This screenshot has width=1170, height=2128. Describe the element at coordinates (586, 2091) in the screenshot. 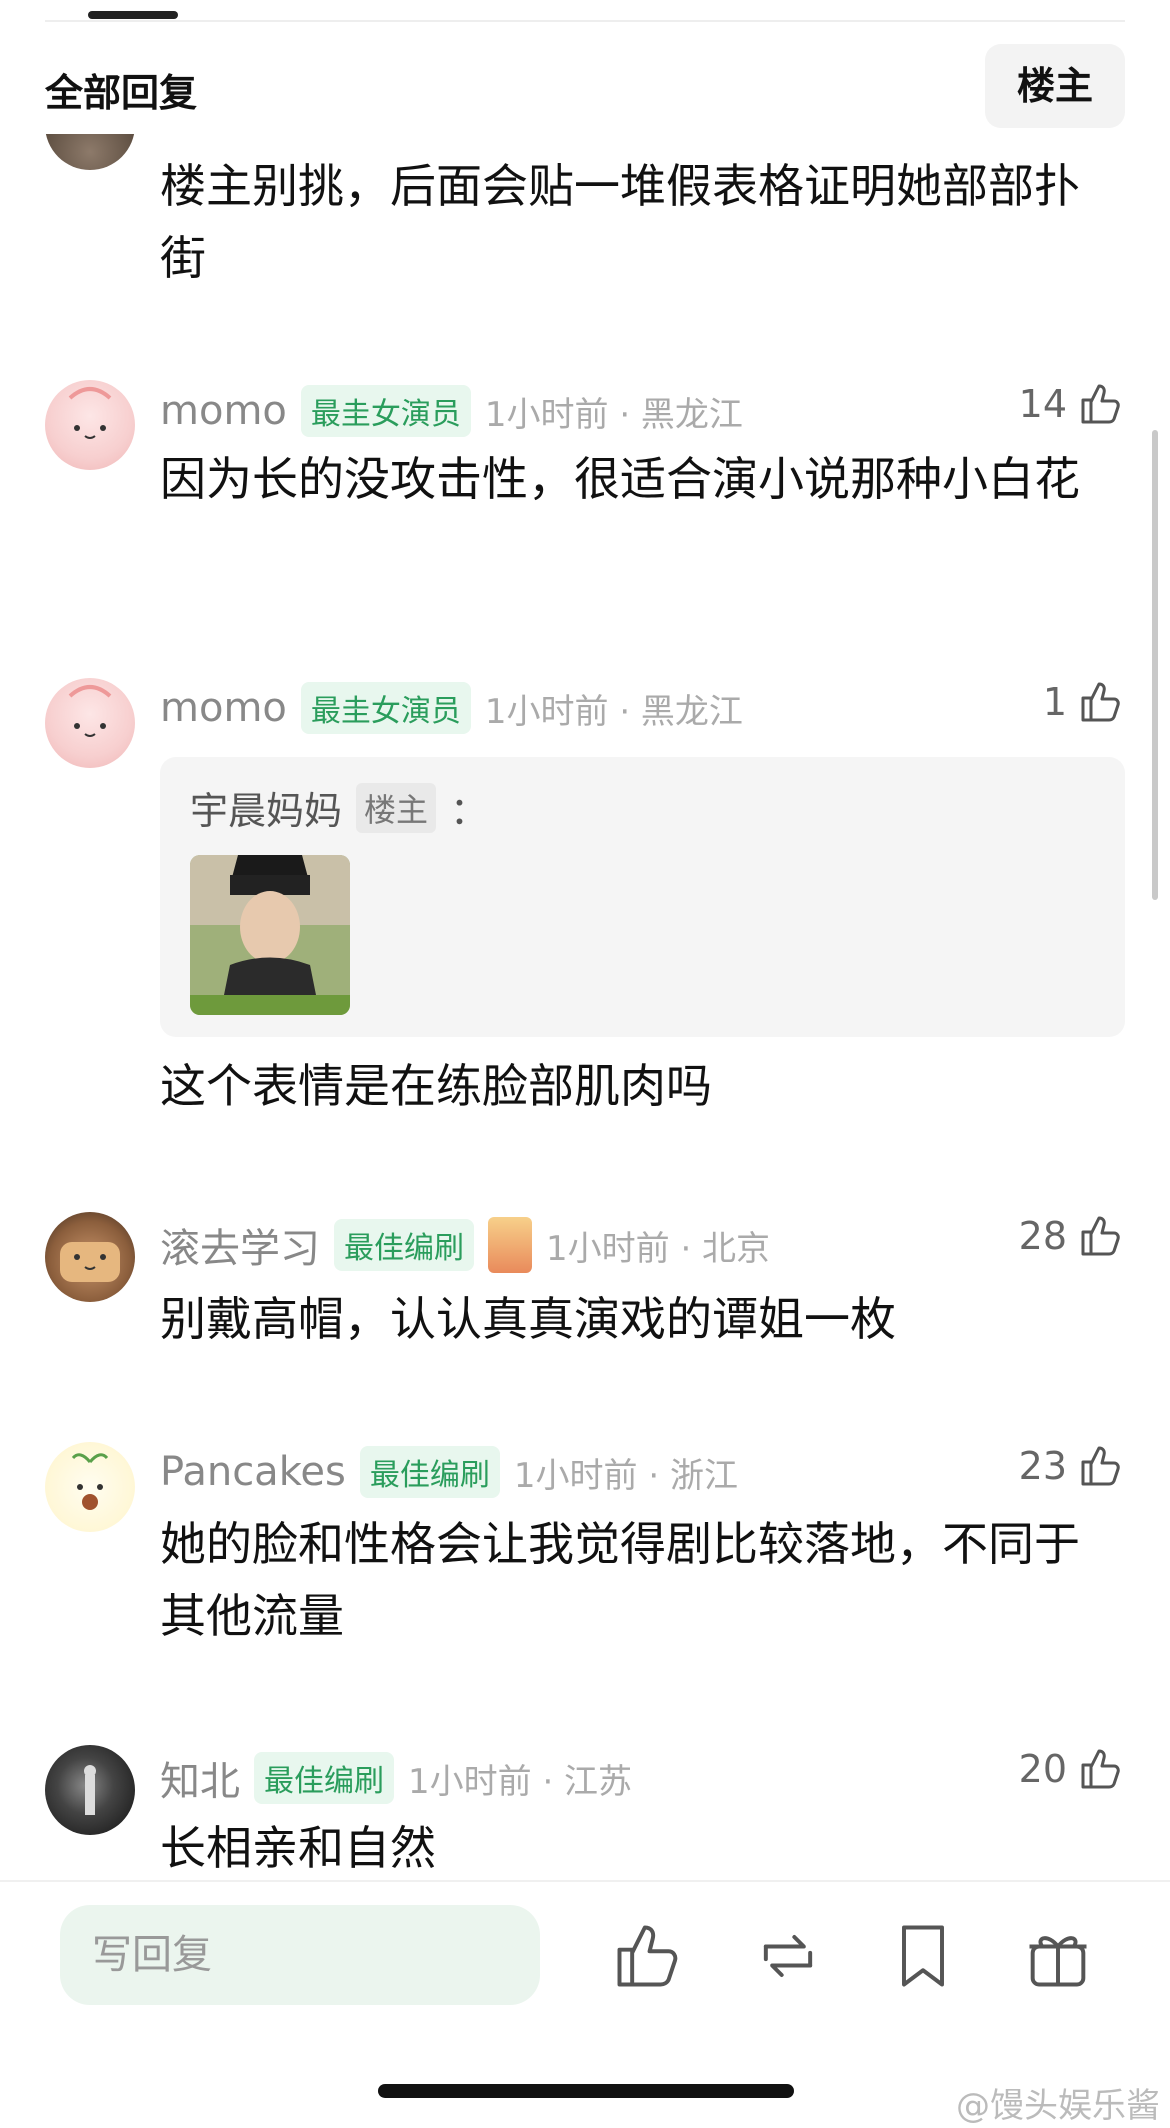

I see `home-indicator` at that location.